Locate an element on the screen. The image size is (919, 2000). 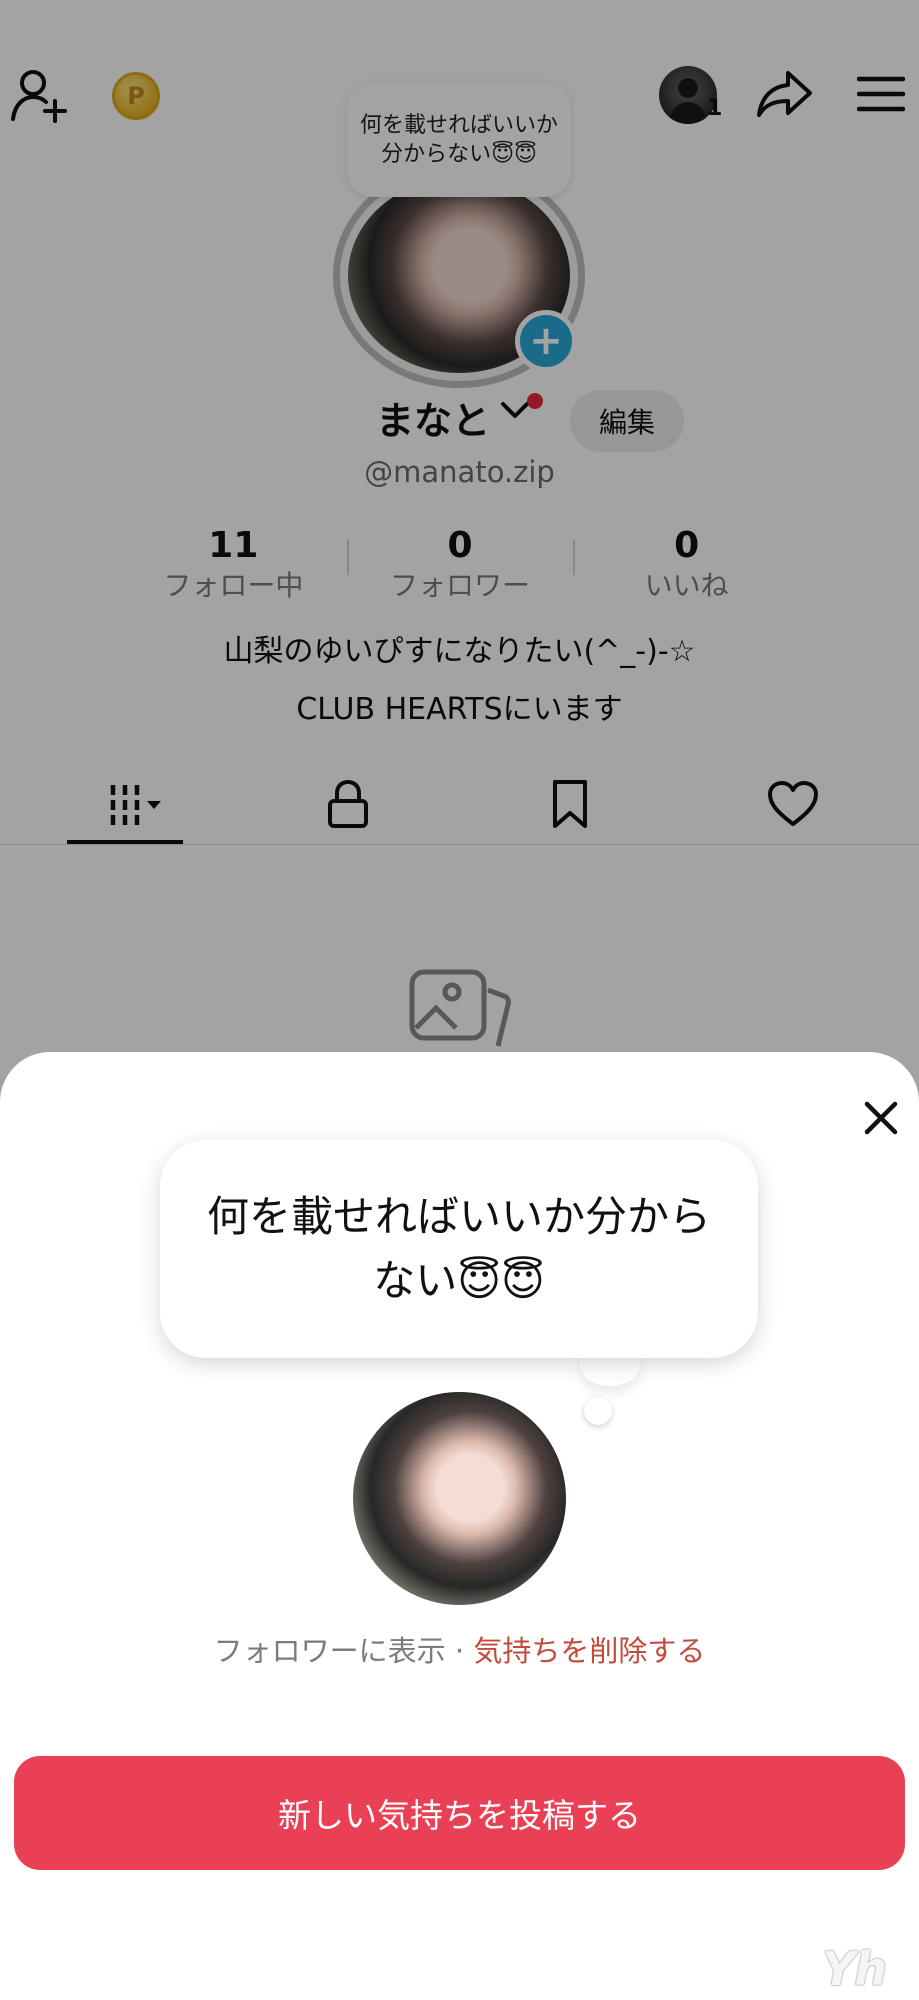
note-meta: フォロワーに表示 · 気持ちを削除する is located at coordinates (459, 1649).